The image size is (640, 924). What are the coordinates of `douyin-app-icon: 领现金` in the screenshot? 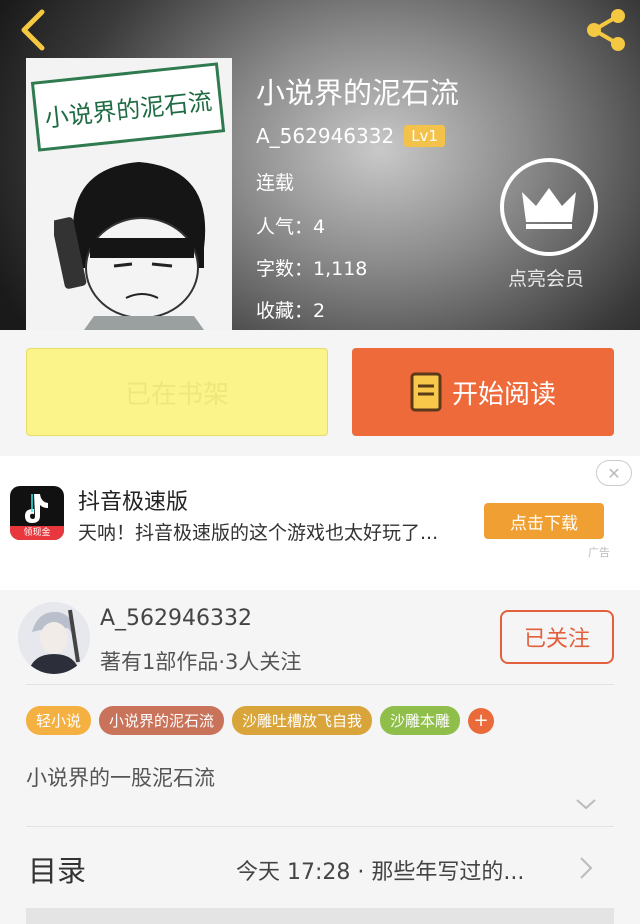 It's located at (37, 513).